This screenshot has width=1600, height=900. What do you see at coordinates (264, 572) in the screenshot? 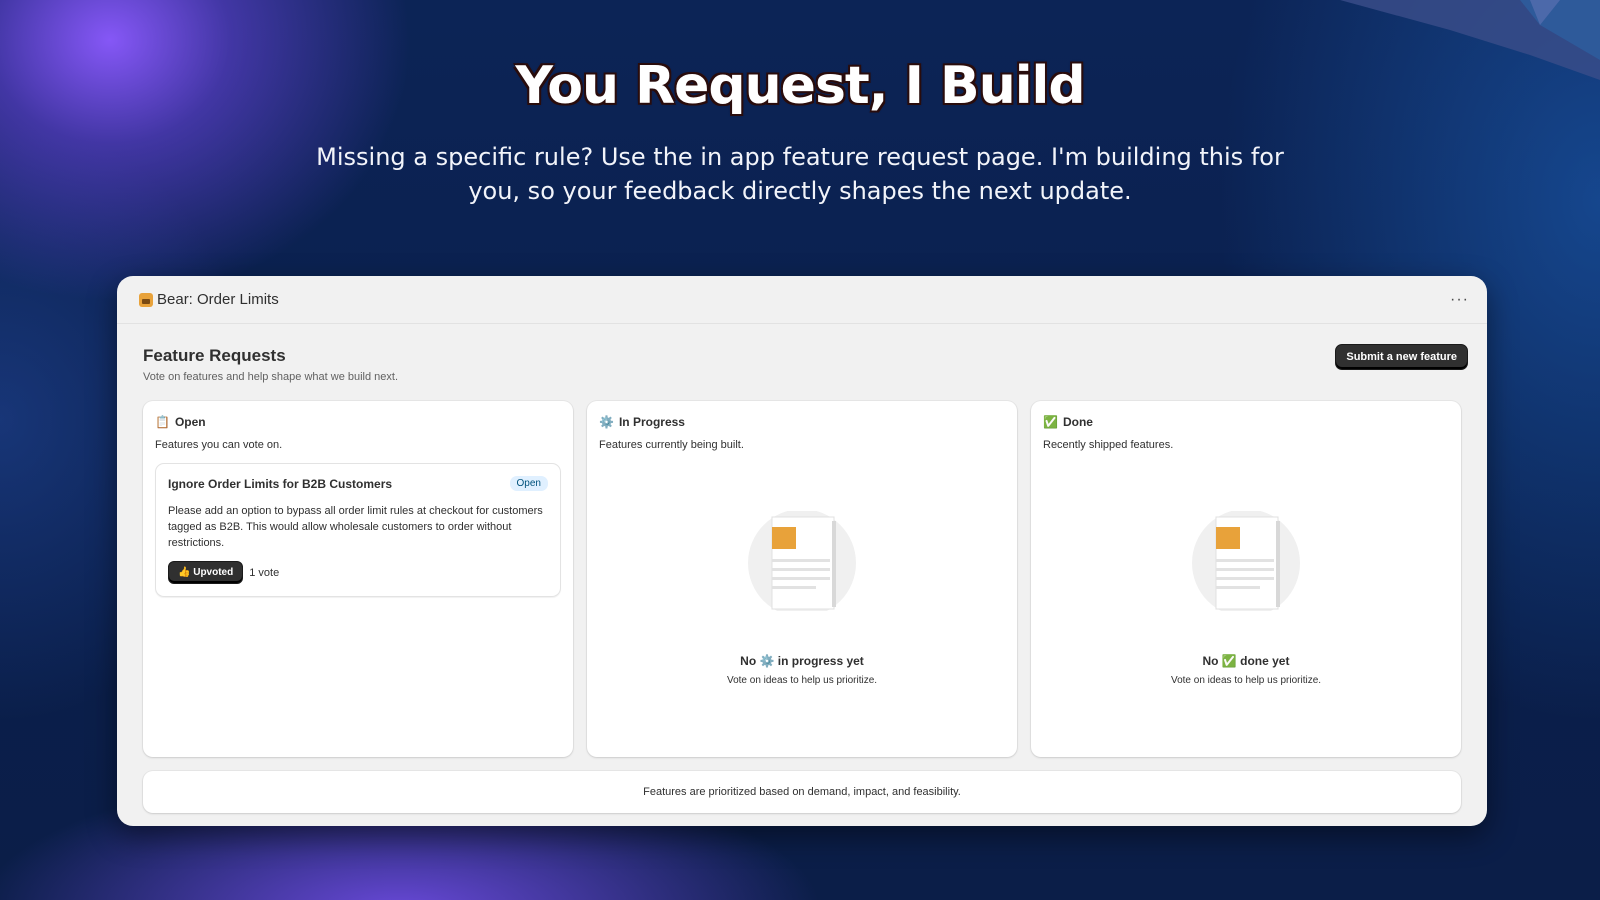
I see `vote-count: 1 vote` at bounding box center [264, 572].